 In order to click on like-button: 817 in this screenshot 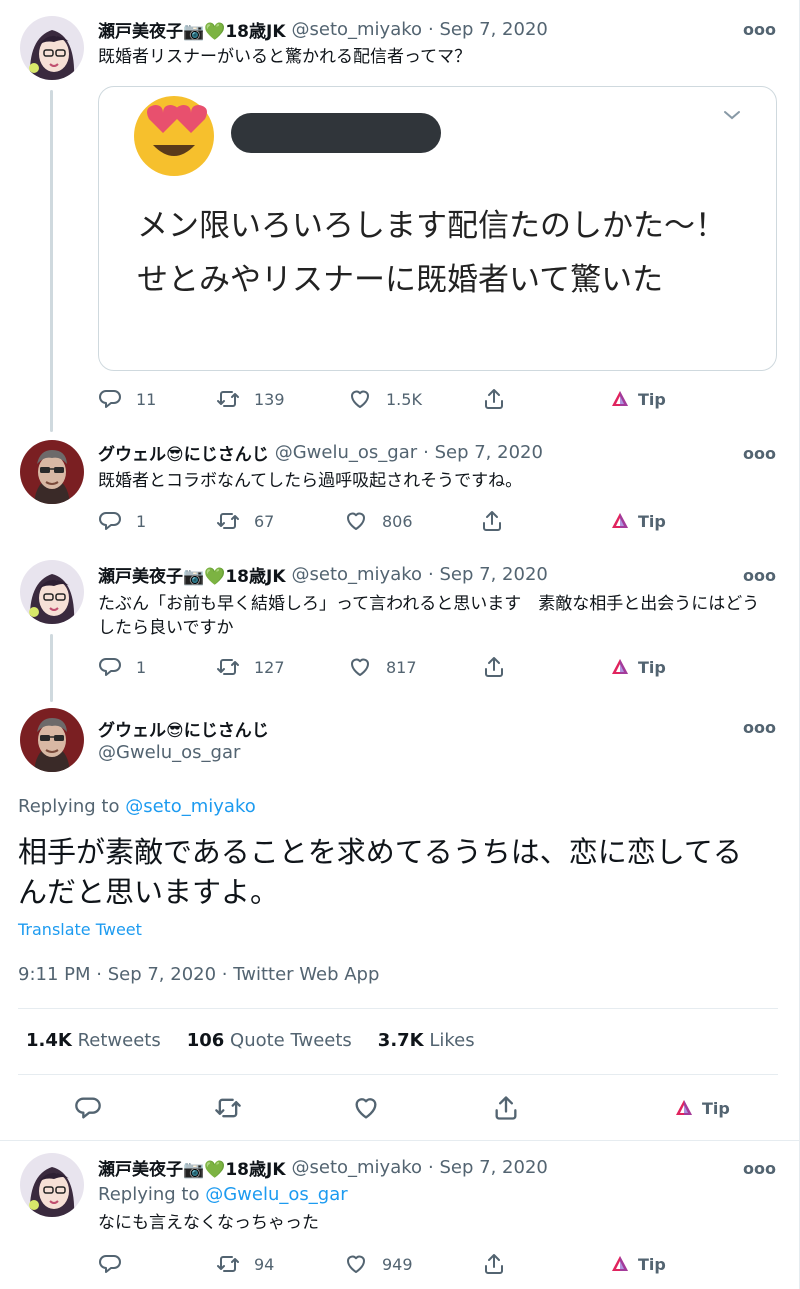, I will do `click(382, 667)`.